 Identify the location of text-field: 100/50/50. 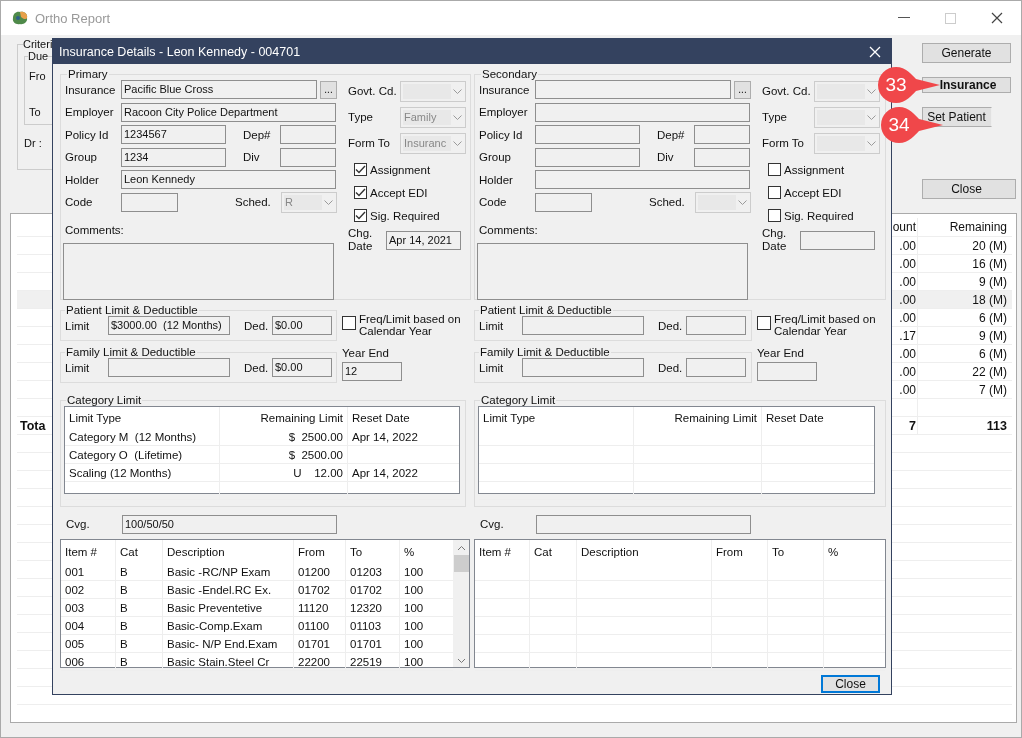
(229, 524).